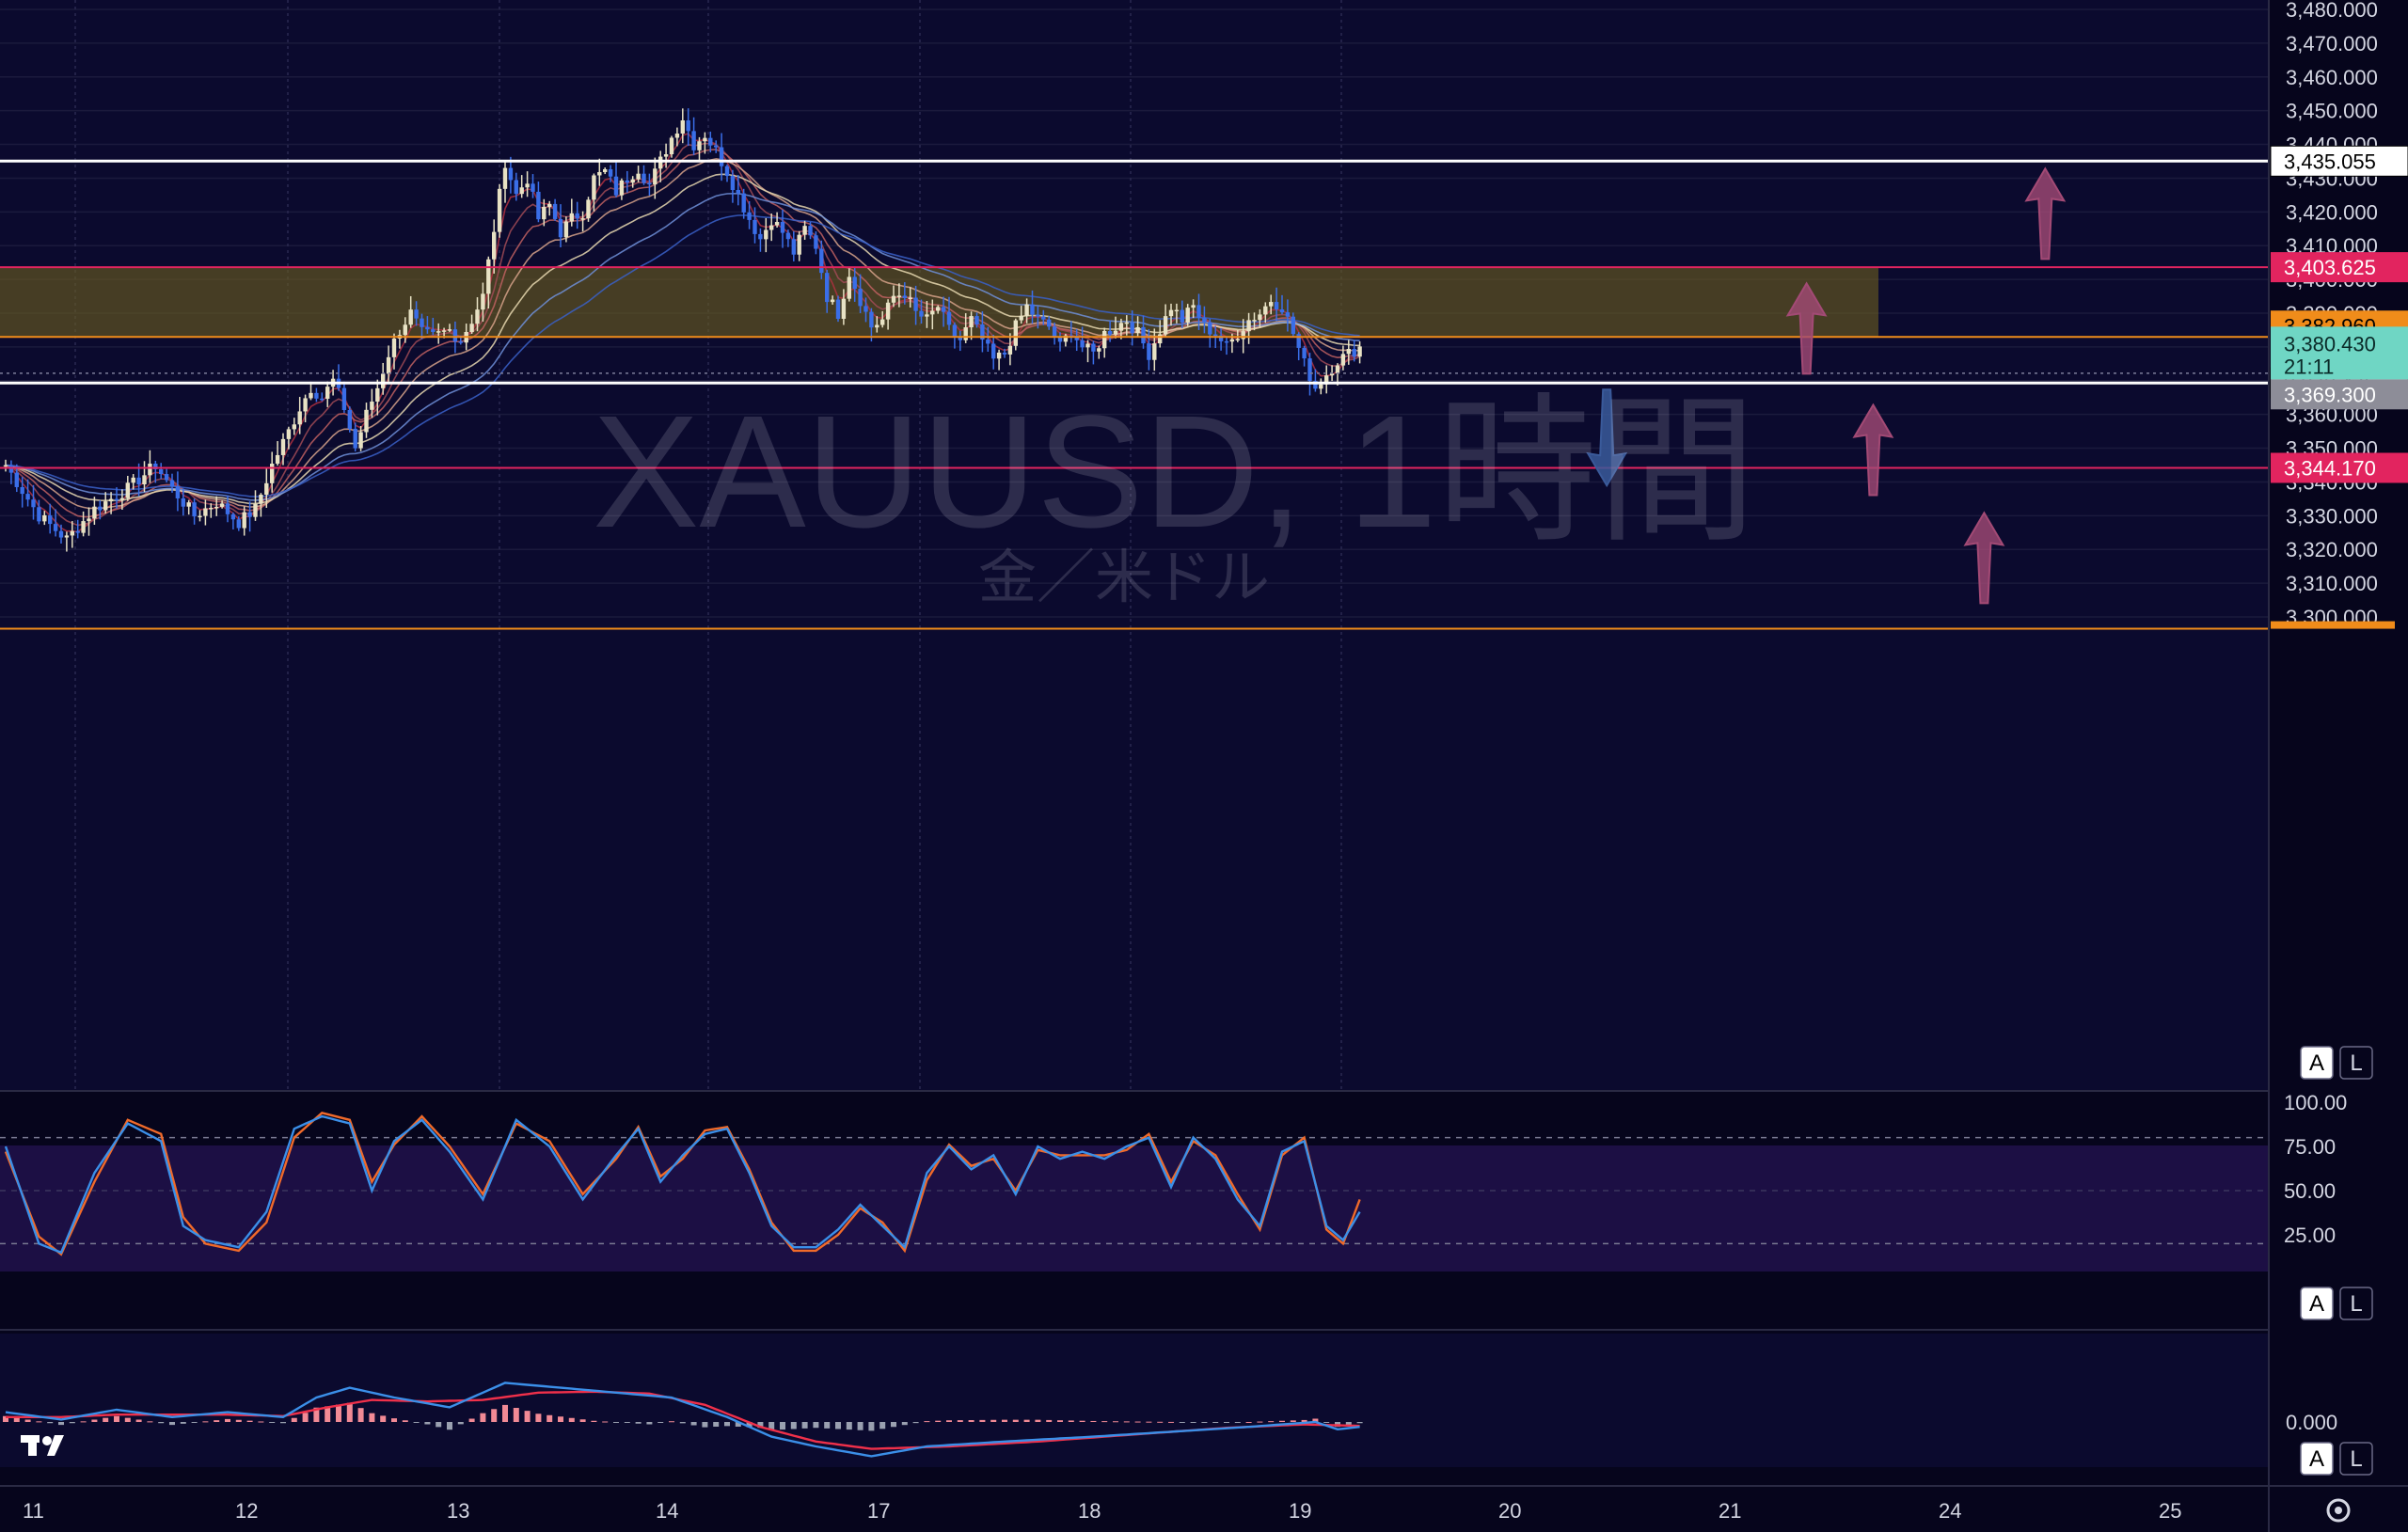  What do you see at coordinates (1950, 1511) in the screenshot?
I see `time-tick-label: 24` at bounding box center [1950, 1511].